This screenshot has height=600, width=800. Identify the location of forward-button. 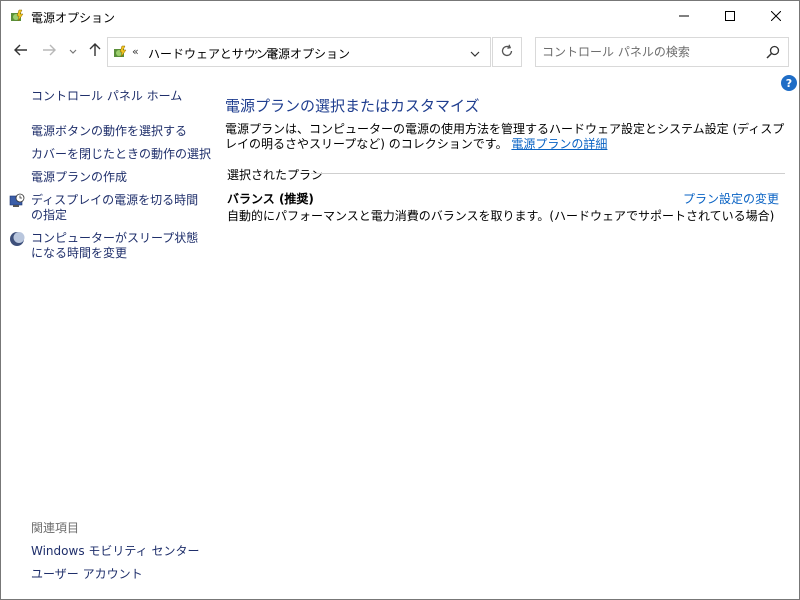
(49, 51).